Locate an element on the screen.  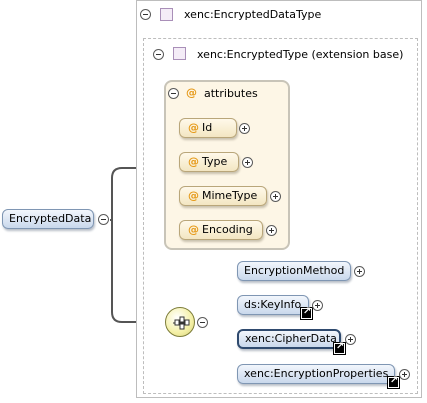
element-label: ds:KeyInfo is located at coordinates (273, 304).